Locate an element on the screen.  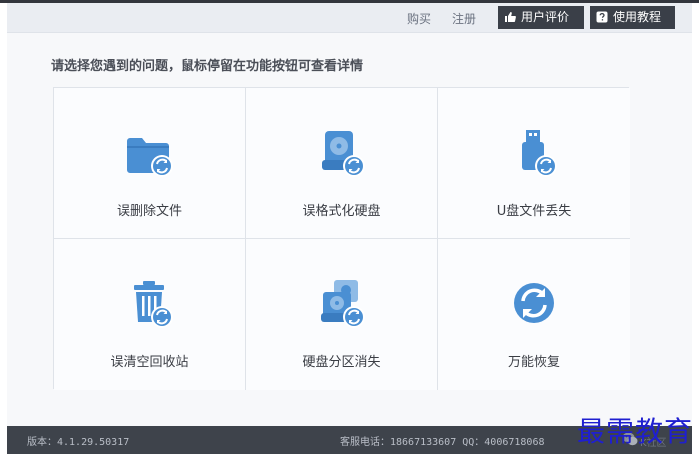
tutorial-button: 使用教程 is located at coordinates (632, 17).